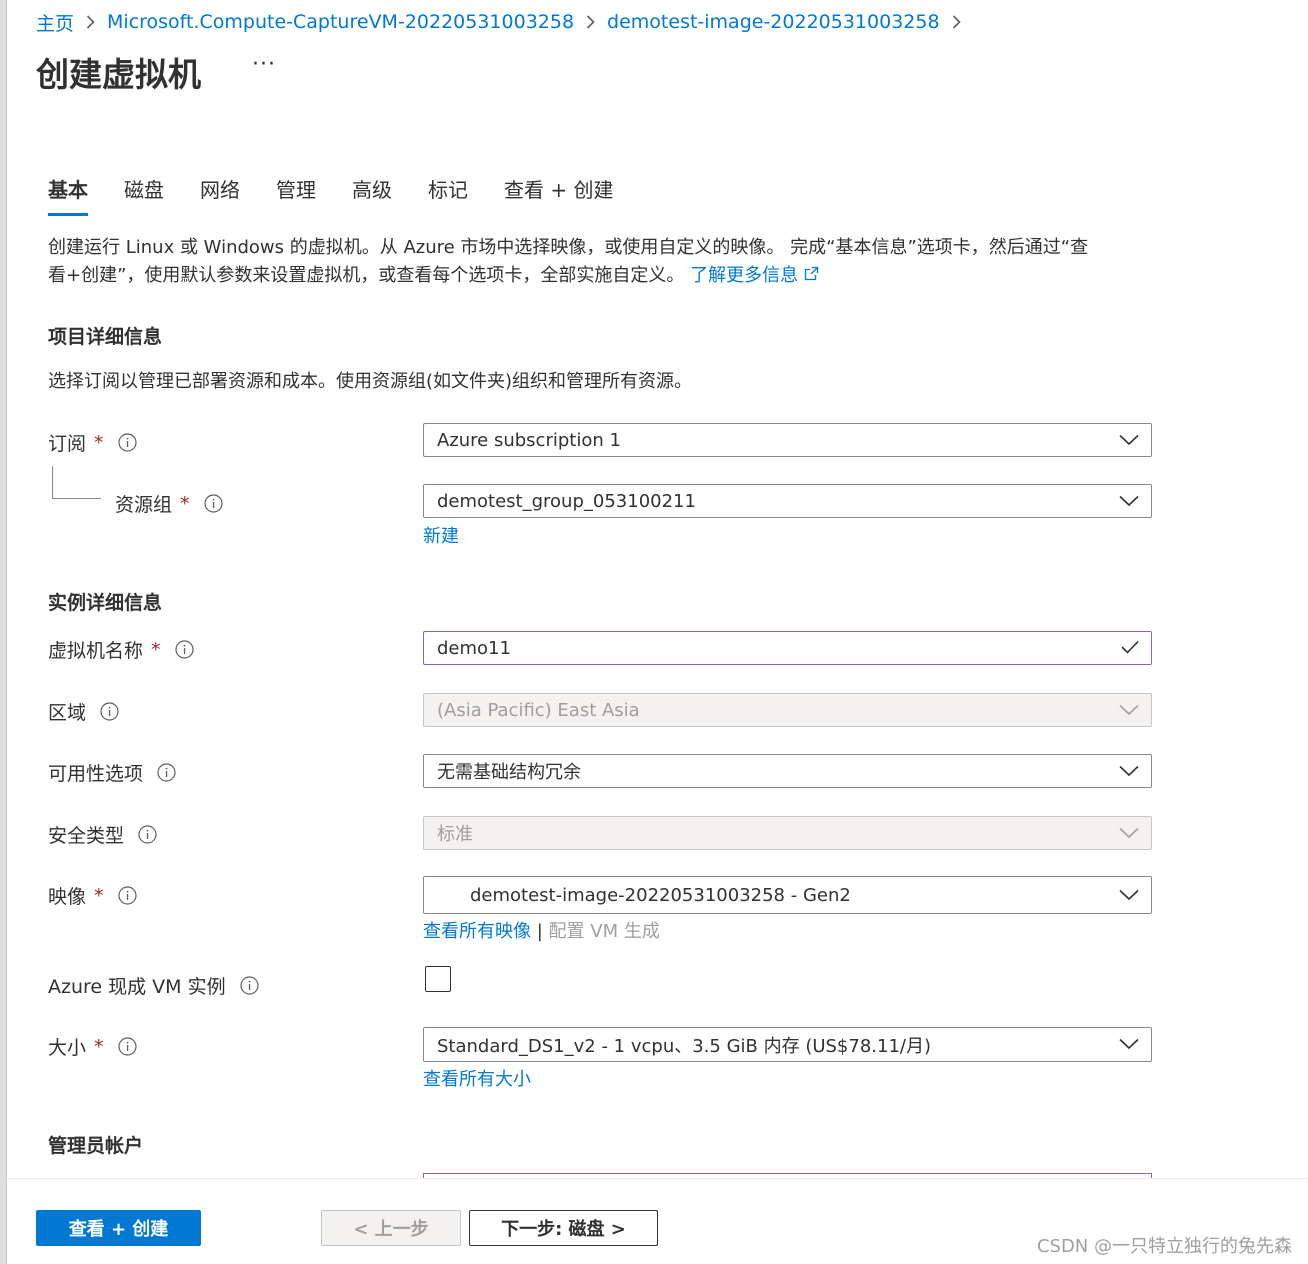 This screenshot has width=1308, height=1264. Describe the element at coordinates (509, 772) in the screenshot. I see `availability-value: 无需基础结构冗余` at that location.